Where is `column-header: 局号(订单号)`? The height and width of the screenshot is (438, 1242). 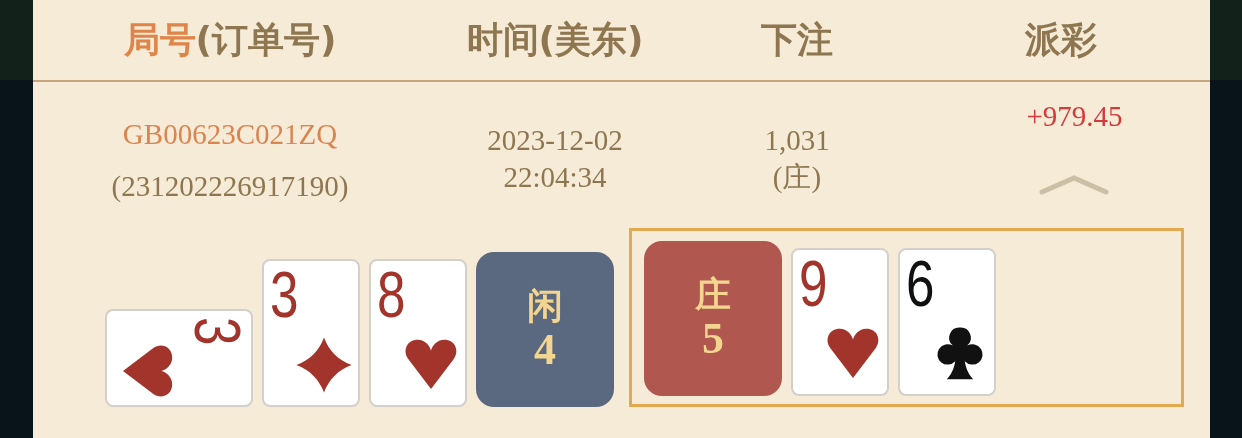 column-header: 局号(订单号) is located at coordinates (230, 40).